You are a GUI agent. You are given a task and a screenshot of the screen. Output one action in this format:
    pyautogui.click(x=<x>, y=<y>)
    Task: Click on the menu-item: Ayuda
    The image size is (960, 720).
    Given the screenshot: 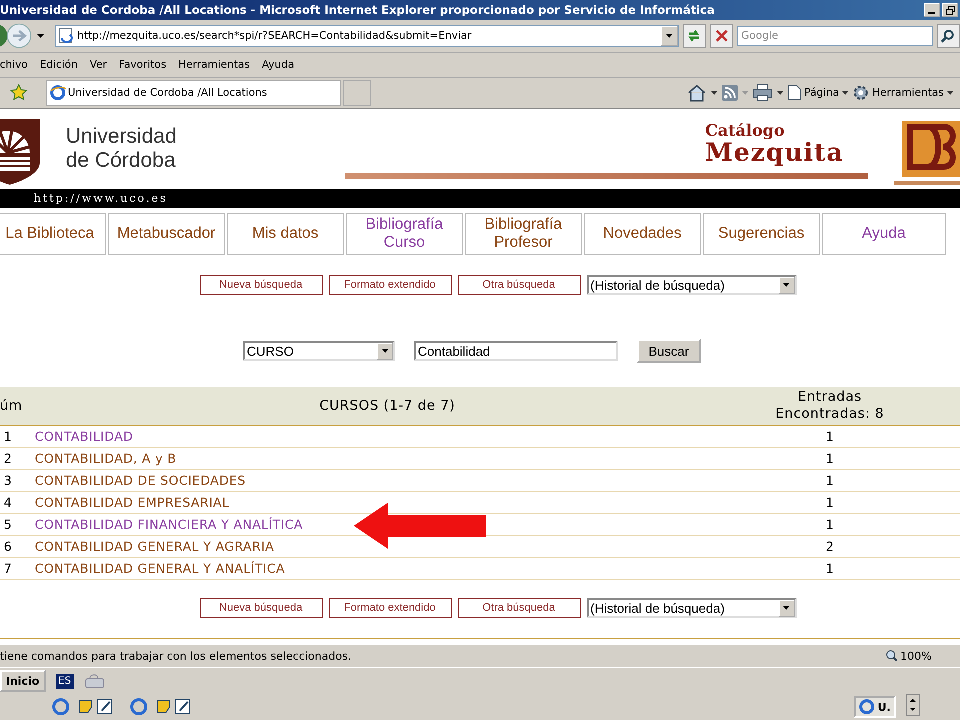 What is the action you would take?
    pyautogui.click(x=278, y=65)
    